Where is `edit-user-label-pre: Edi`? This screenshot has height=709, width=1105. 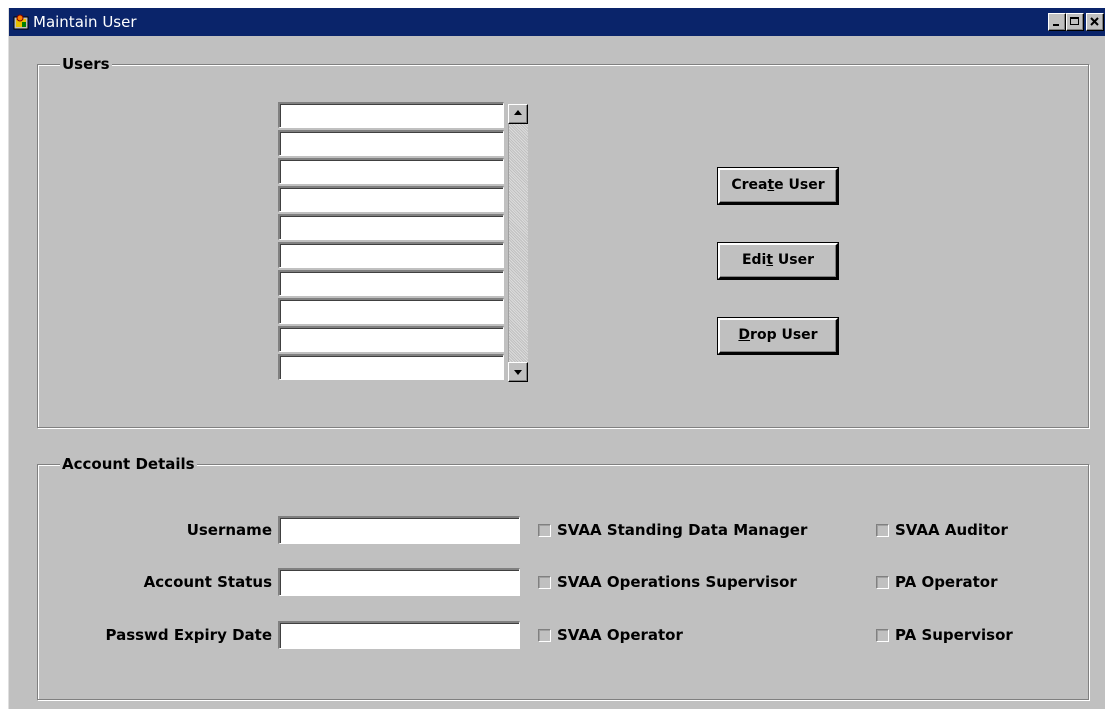
edit-user-label-pre: Edi is located at coordinates (754, 260).